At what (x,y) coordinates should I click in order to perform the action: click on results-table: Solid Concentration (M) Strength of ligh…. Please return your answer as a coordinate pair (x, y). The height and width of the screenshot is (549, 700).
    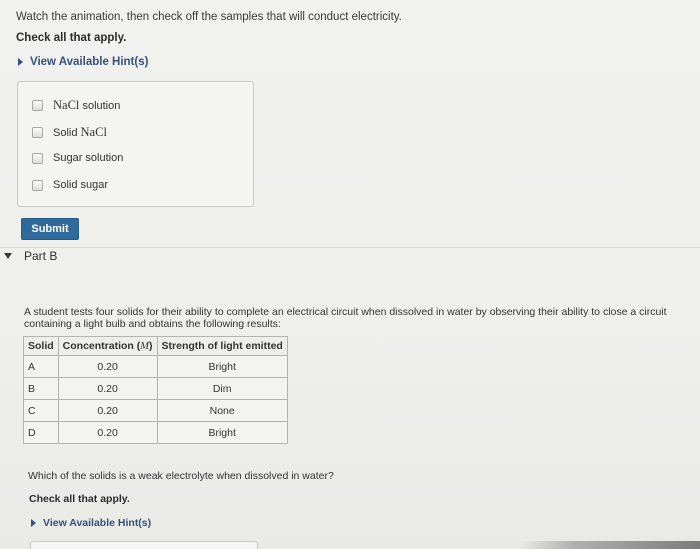
    Looking at the image, I should click on (155, 390).